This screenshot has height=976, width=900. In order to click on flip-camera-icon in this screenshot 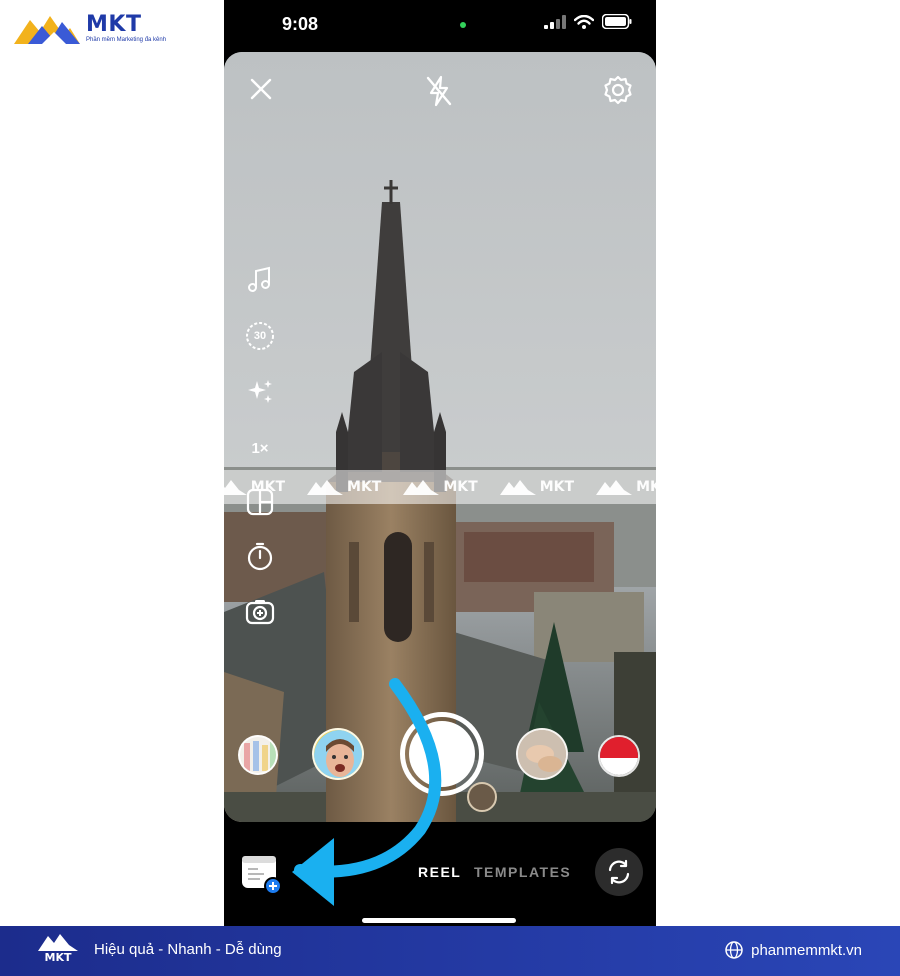, I will do `click(619, 872)`.